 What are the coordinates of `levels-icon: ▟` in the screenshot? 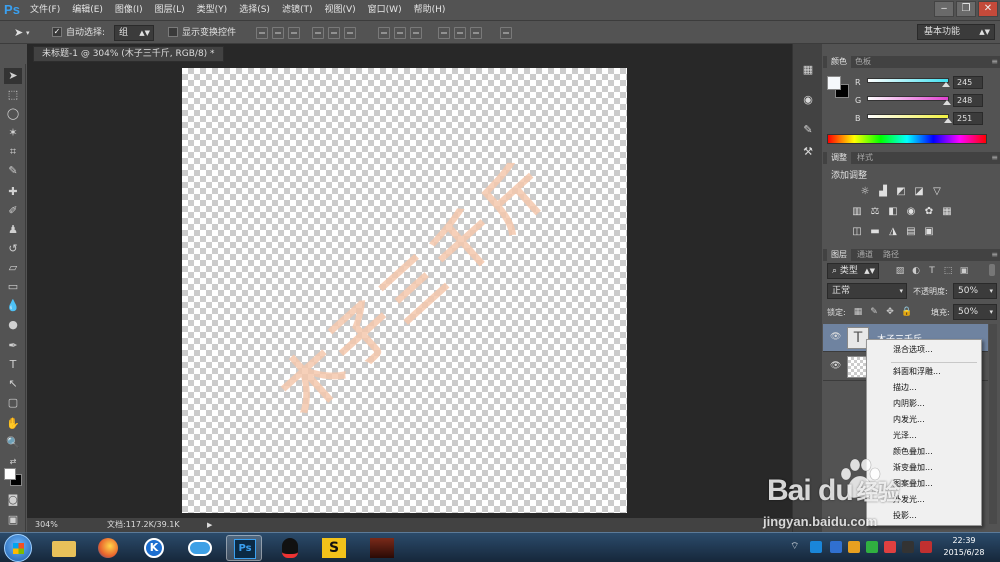 It's located at (883, 191).